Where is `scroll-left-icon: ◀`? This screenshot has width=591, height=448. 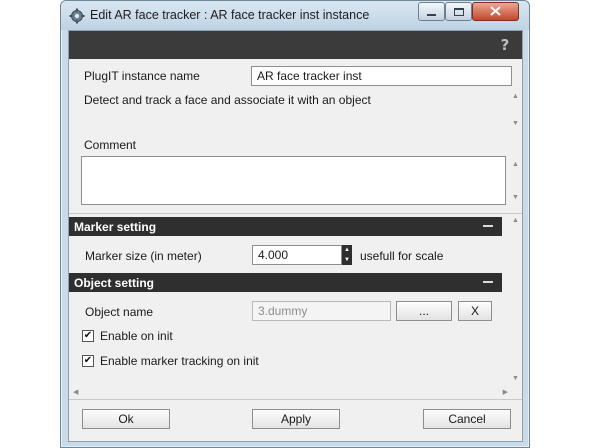 scroll-left-icon: ◀ is located at coordinates (76, 392).